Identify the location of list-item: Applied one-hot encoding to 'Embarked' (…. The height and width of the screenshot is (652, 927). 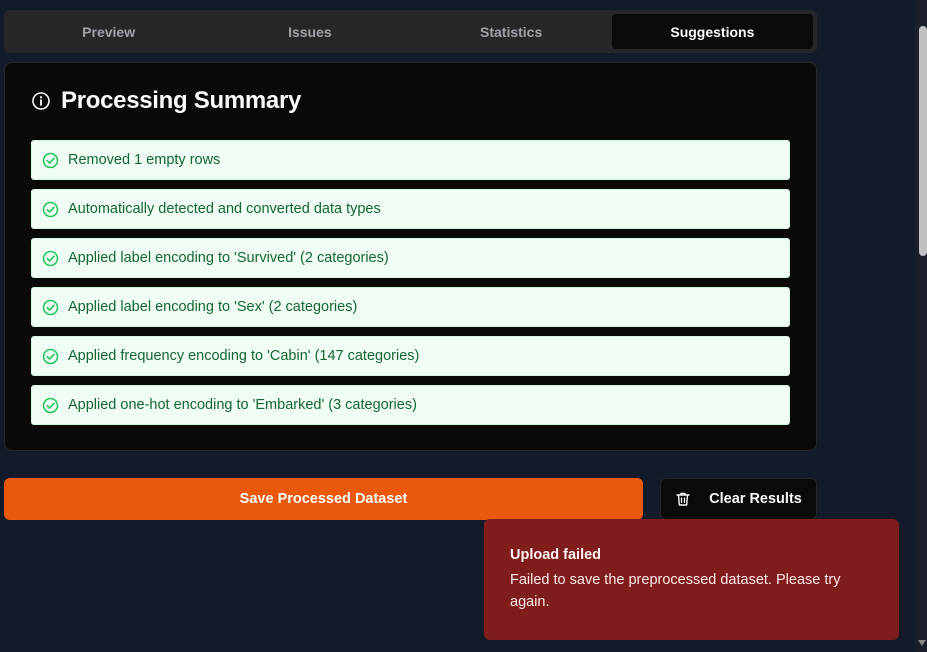
(410, 405).